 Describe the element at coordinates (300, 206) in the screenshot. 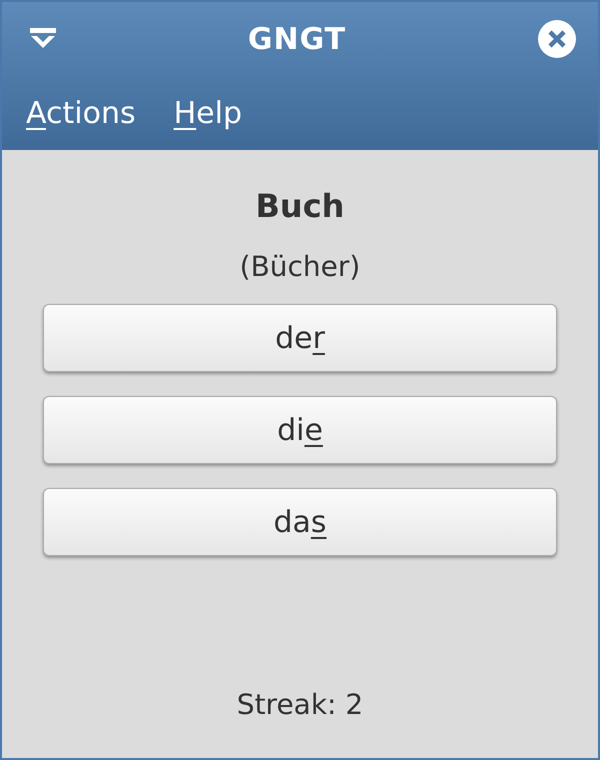

I see `noun-word: Buch` at that location.